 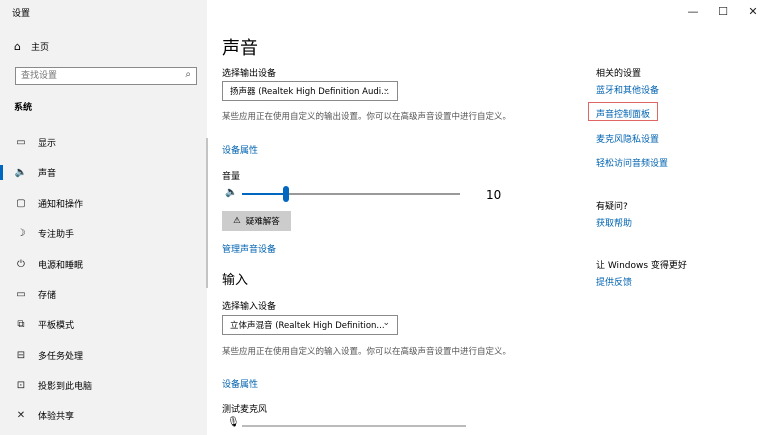 I want to click on multitasking-icon: ⊟, so click(x=21, y=355).